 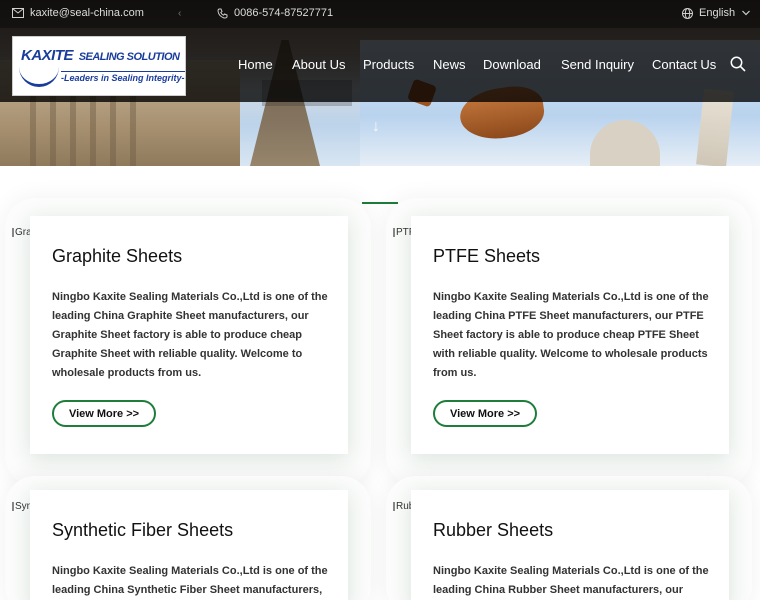 What do you see at coordinates (687, 13) in the screenshot?
I see `globe-icon` at bounding box center [687, 13].